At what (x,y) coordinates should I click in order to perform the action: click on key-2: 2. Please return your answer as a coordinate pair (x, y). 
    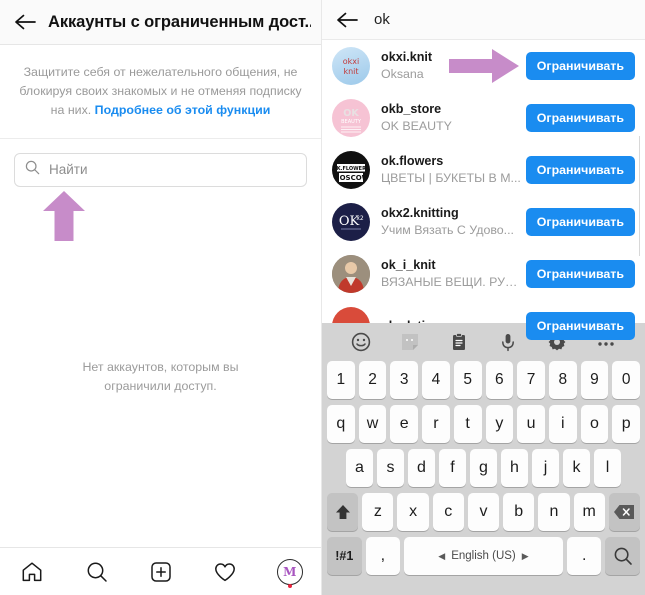
    Looking at the image, I should click on (372, 380).